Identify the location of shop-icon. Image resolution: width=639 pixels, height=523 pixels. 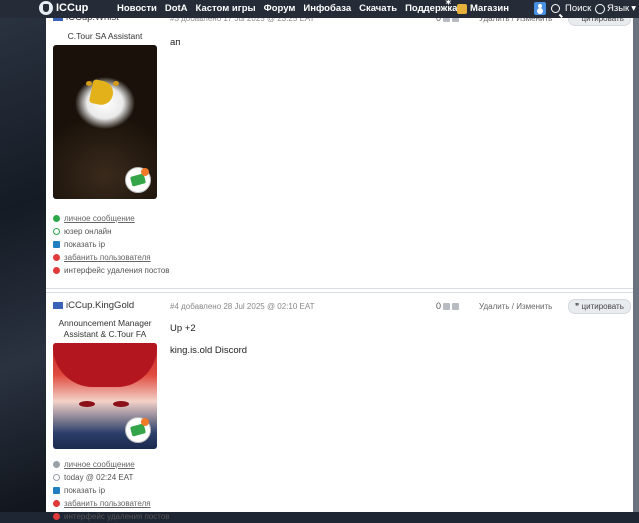
(462, 8).